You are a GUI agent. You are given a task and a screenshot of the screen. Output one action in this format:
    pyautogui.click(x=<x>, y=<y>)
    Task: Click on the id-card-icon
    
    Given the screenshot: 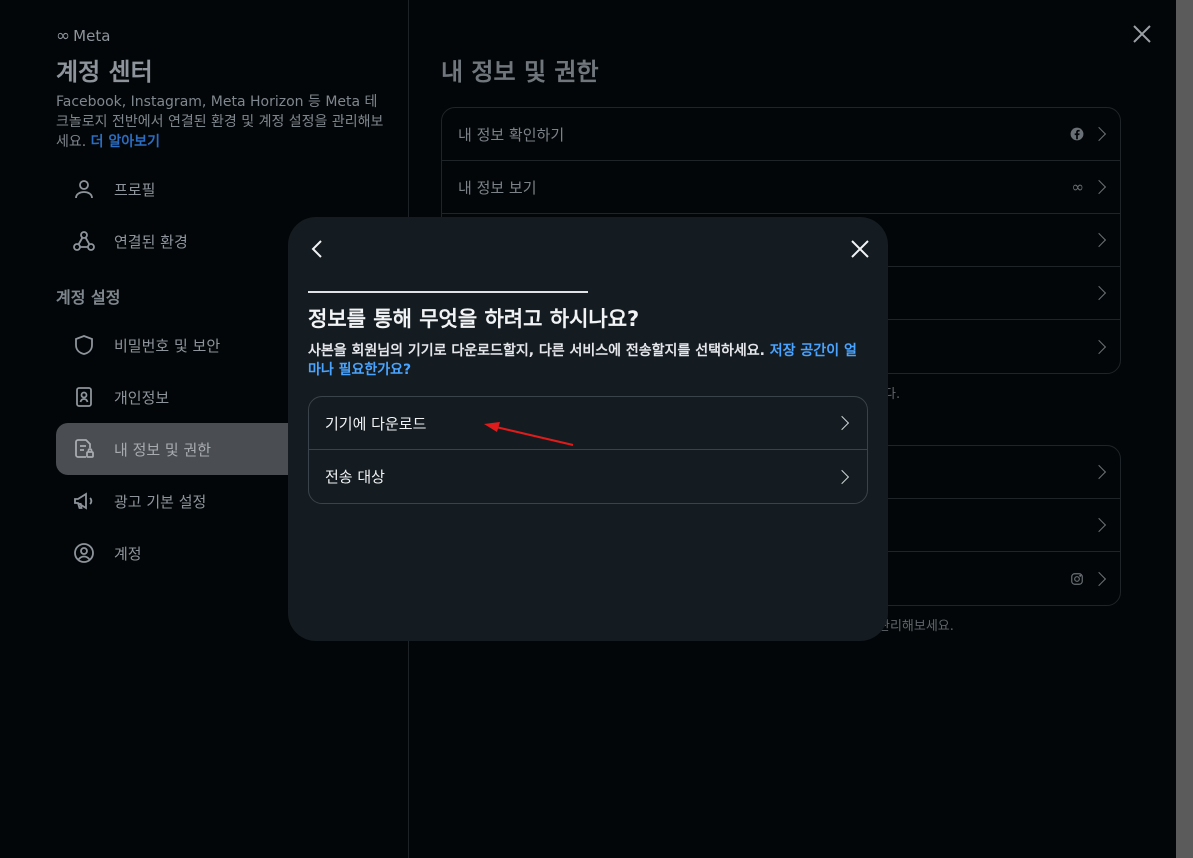 What is the action you would take?
    pyautogui.click(x=84, y=397)
    